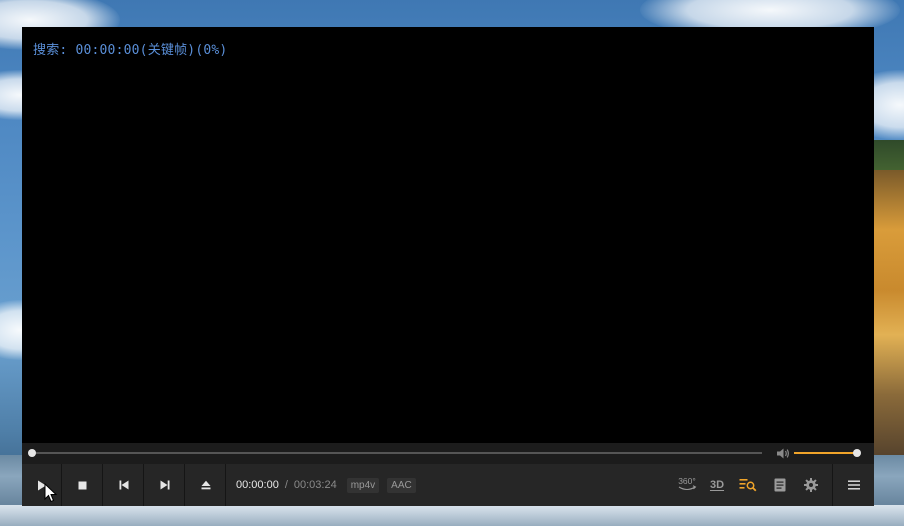 This screenshot has width=904, height=526. I want to click on vr360-button: 360°, so click(687, 485).